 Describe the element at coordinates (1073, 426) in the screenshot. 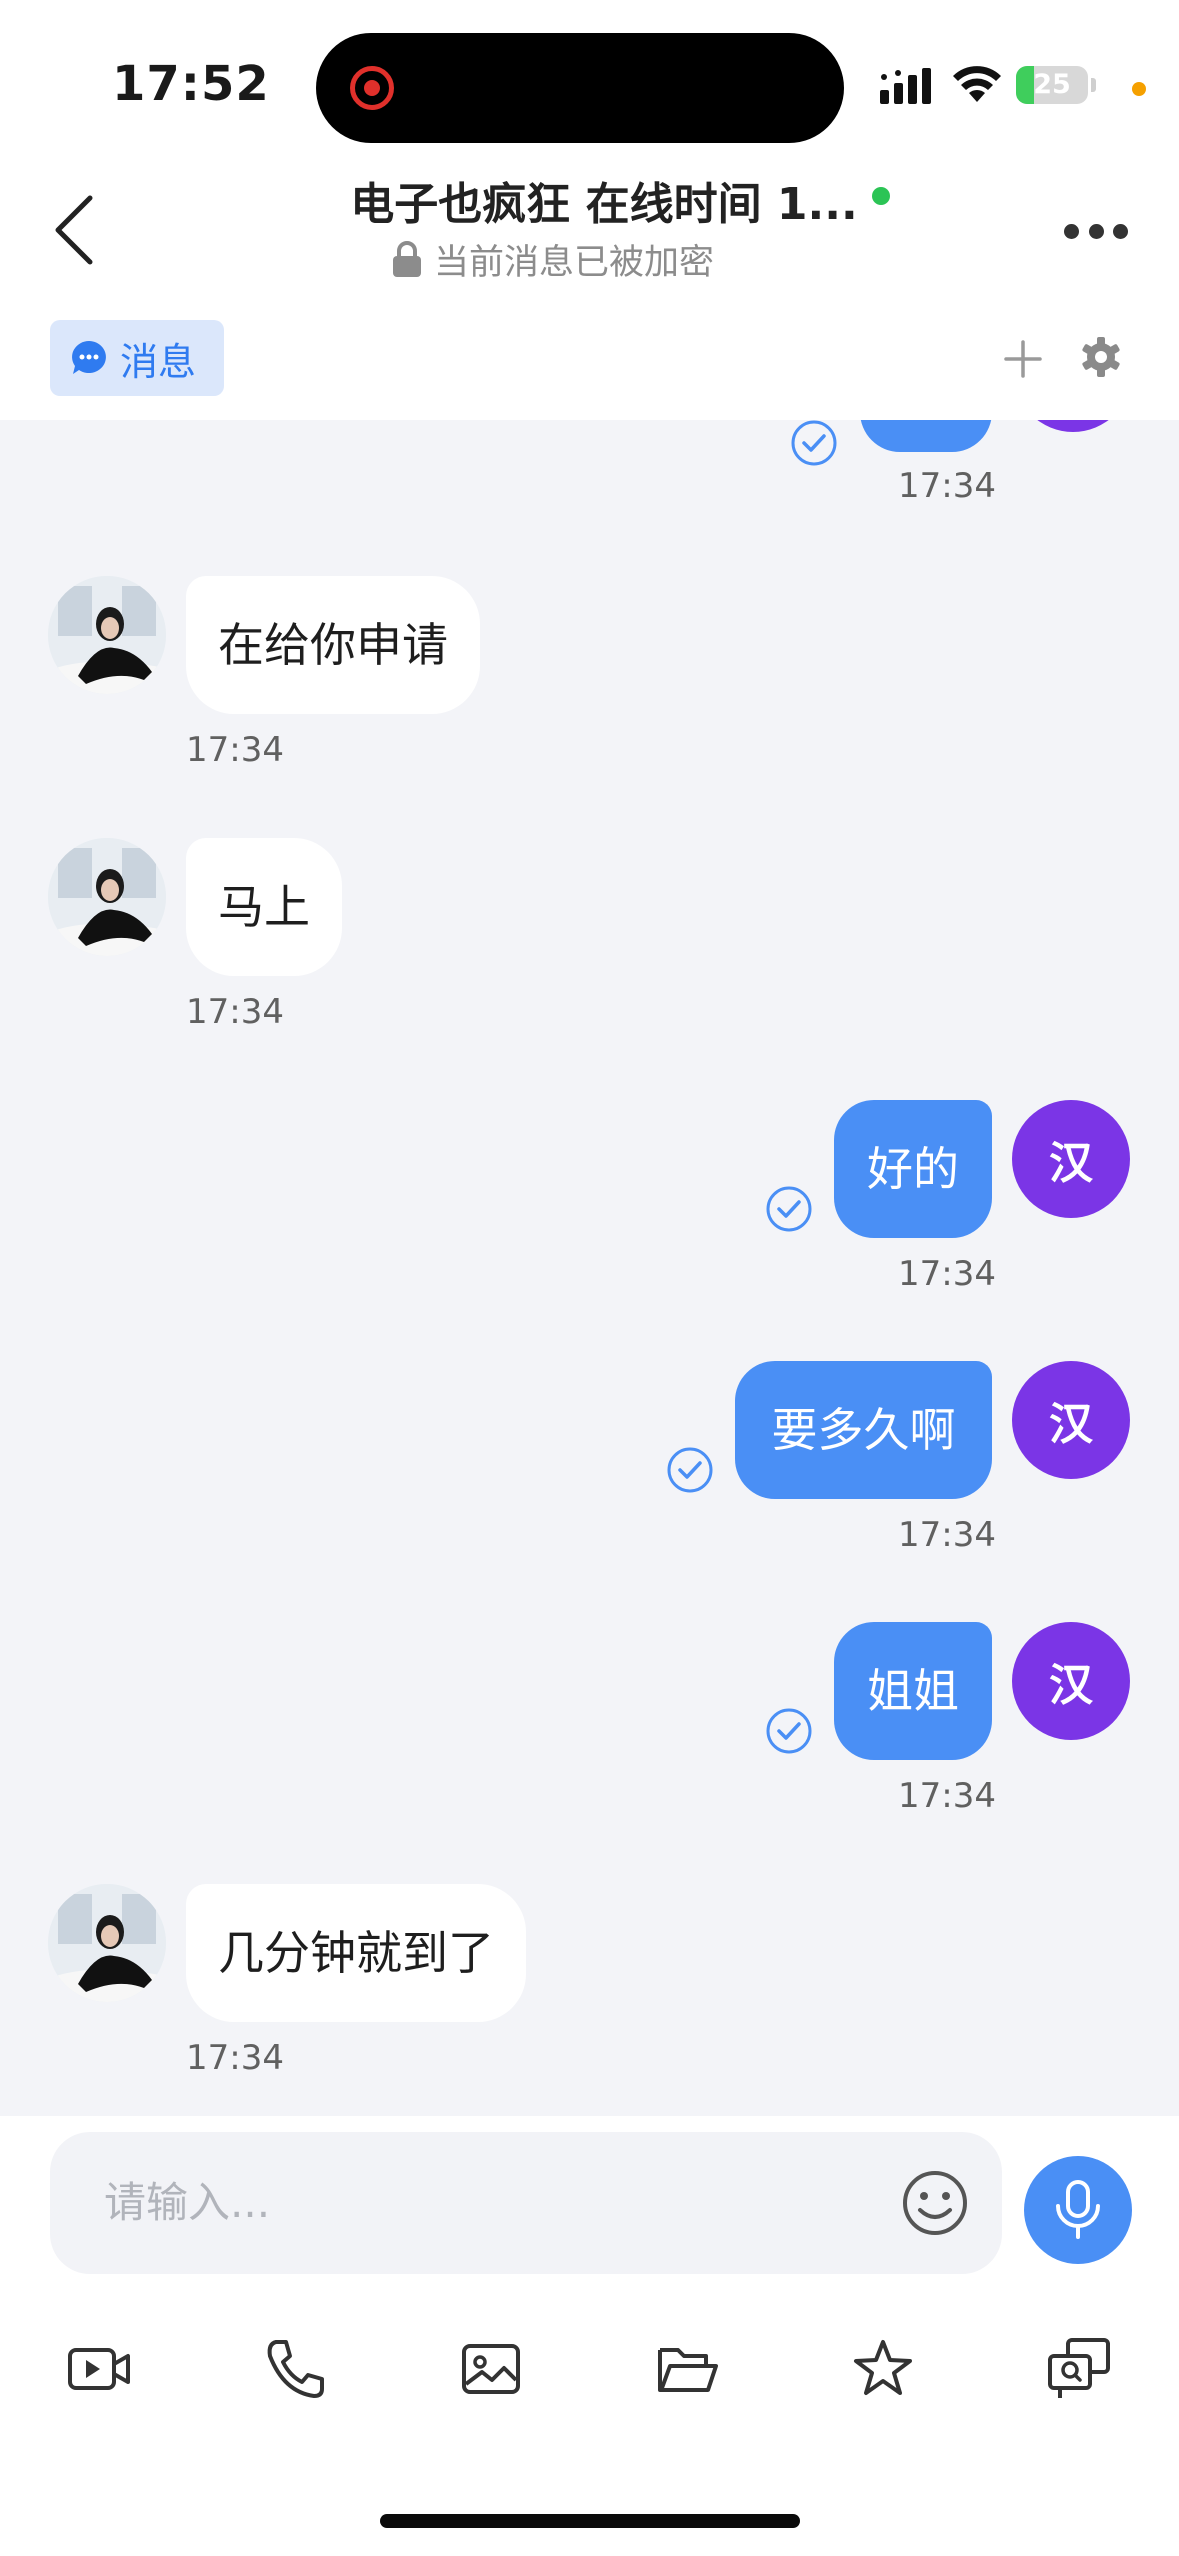

I see `user-avatar` at that location.